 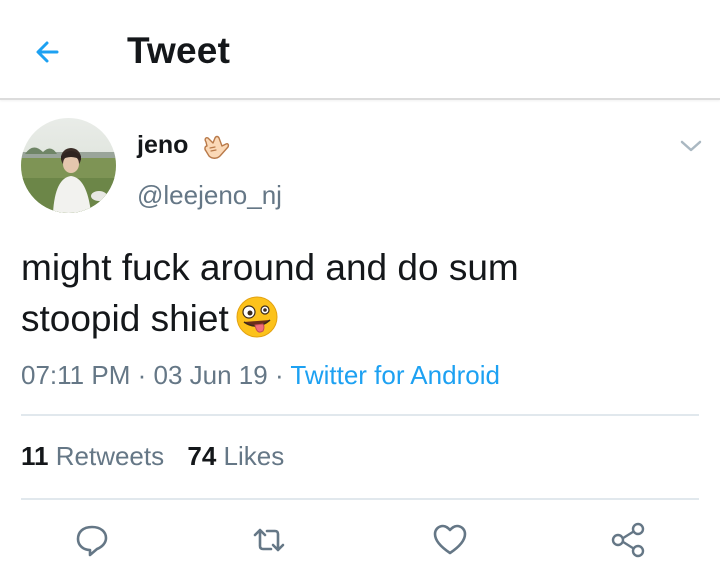 I want to click on tweet-time: 07:11 PM, so click(x=75, y=375).